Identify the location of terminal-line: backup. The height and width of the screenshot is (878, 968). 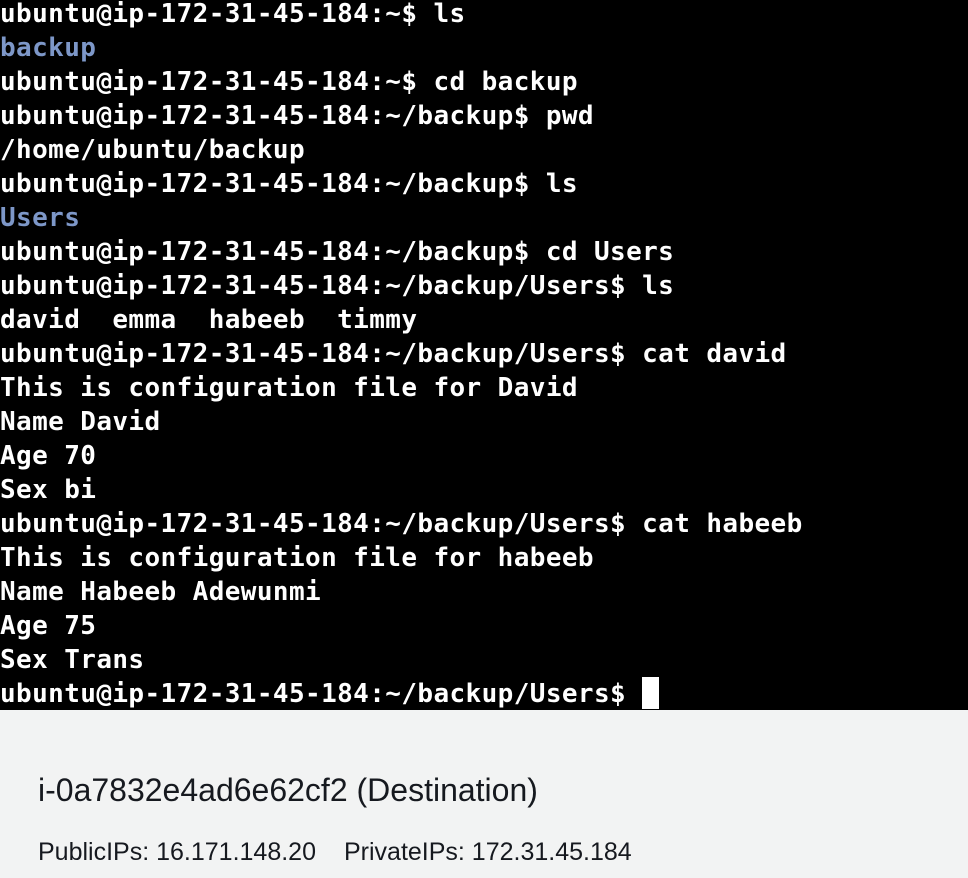
(48, 48).